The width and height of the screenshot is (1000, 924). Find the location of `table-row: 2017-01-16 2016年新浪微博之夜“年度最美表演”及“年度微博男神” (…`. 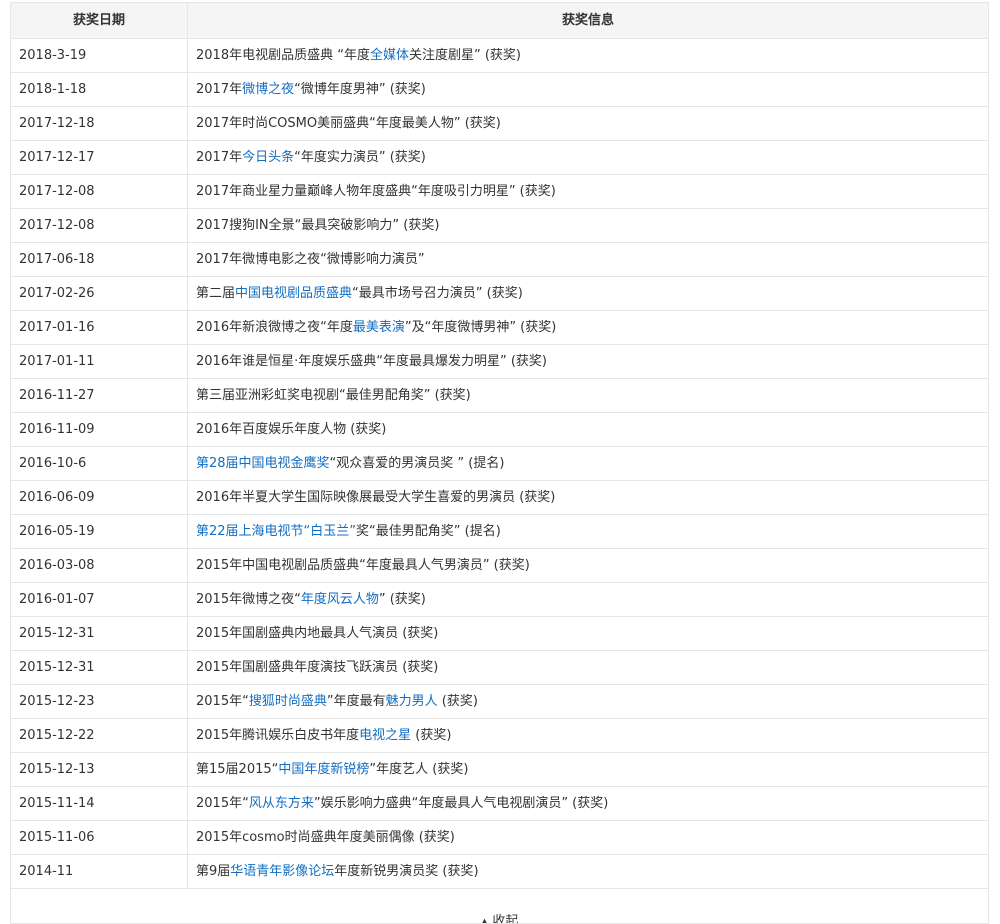

table-row: 2017-01-16 2016年新浪微博之夜“年度最美表演”及“年度微博男神” (… is located at coordinates (499, 327).